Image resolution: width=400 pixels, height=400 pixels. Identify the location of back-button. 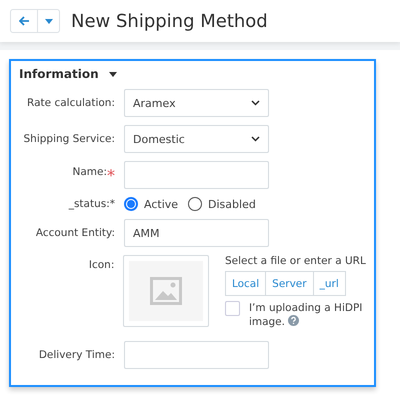
(24, 21).